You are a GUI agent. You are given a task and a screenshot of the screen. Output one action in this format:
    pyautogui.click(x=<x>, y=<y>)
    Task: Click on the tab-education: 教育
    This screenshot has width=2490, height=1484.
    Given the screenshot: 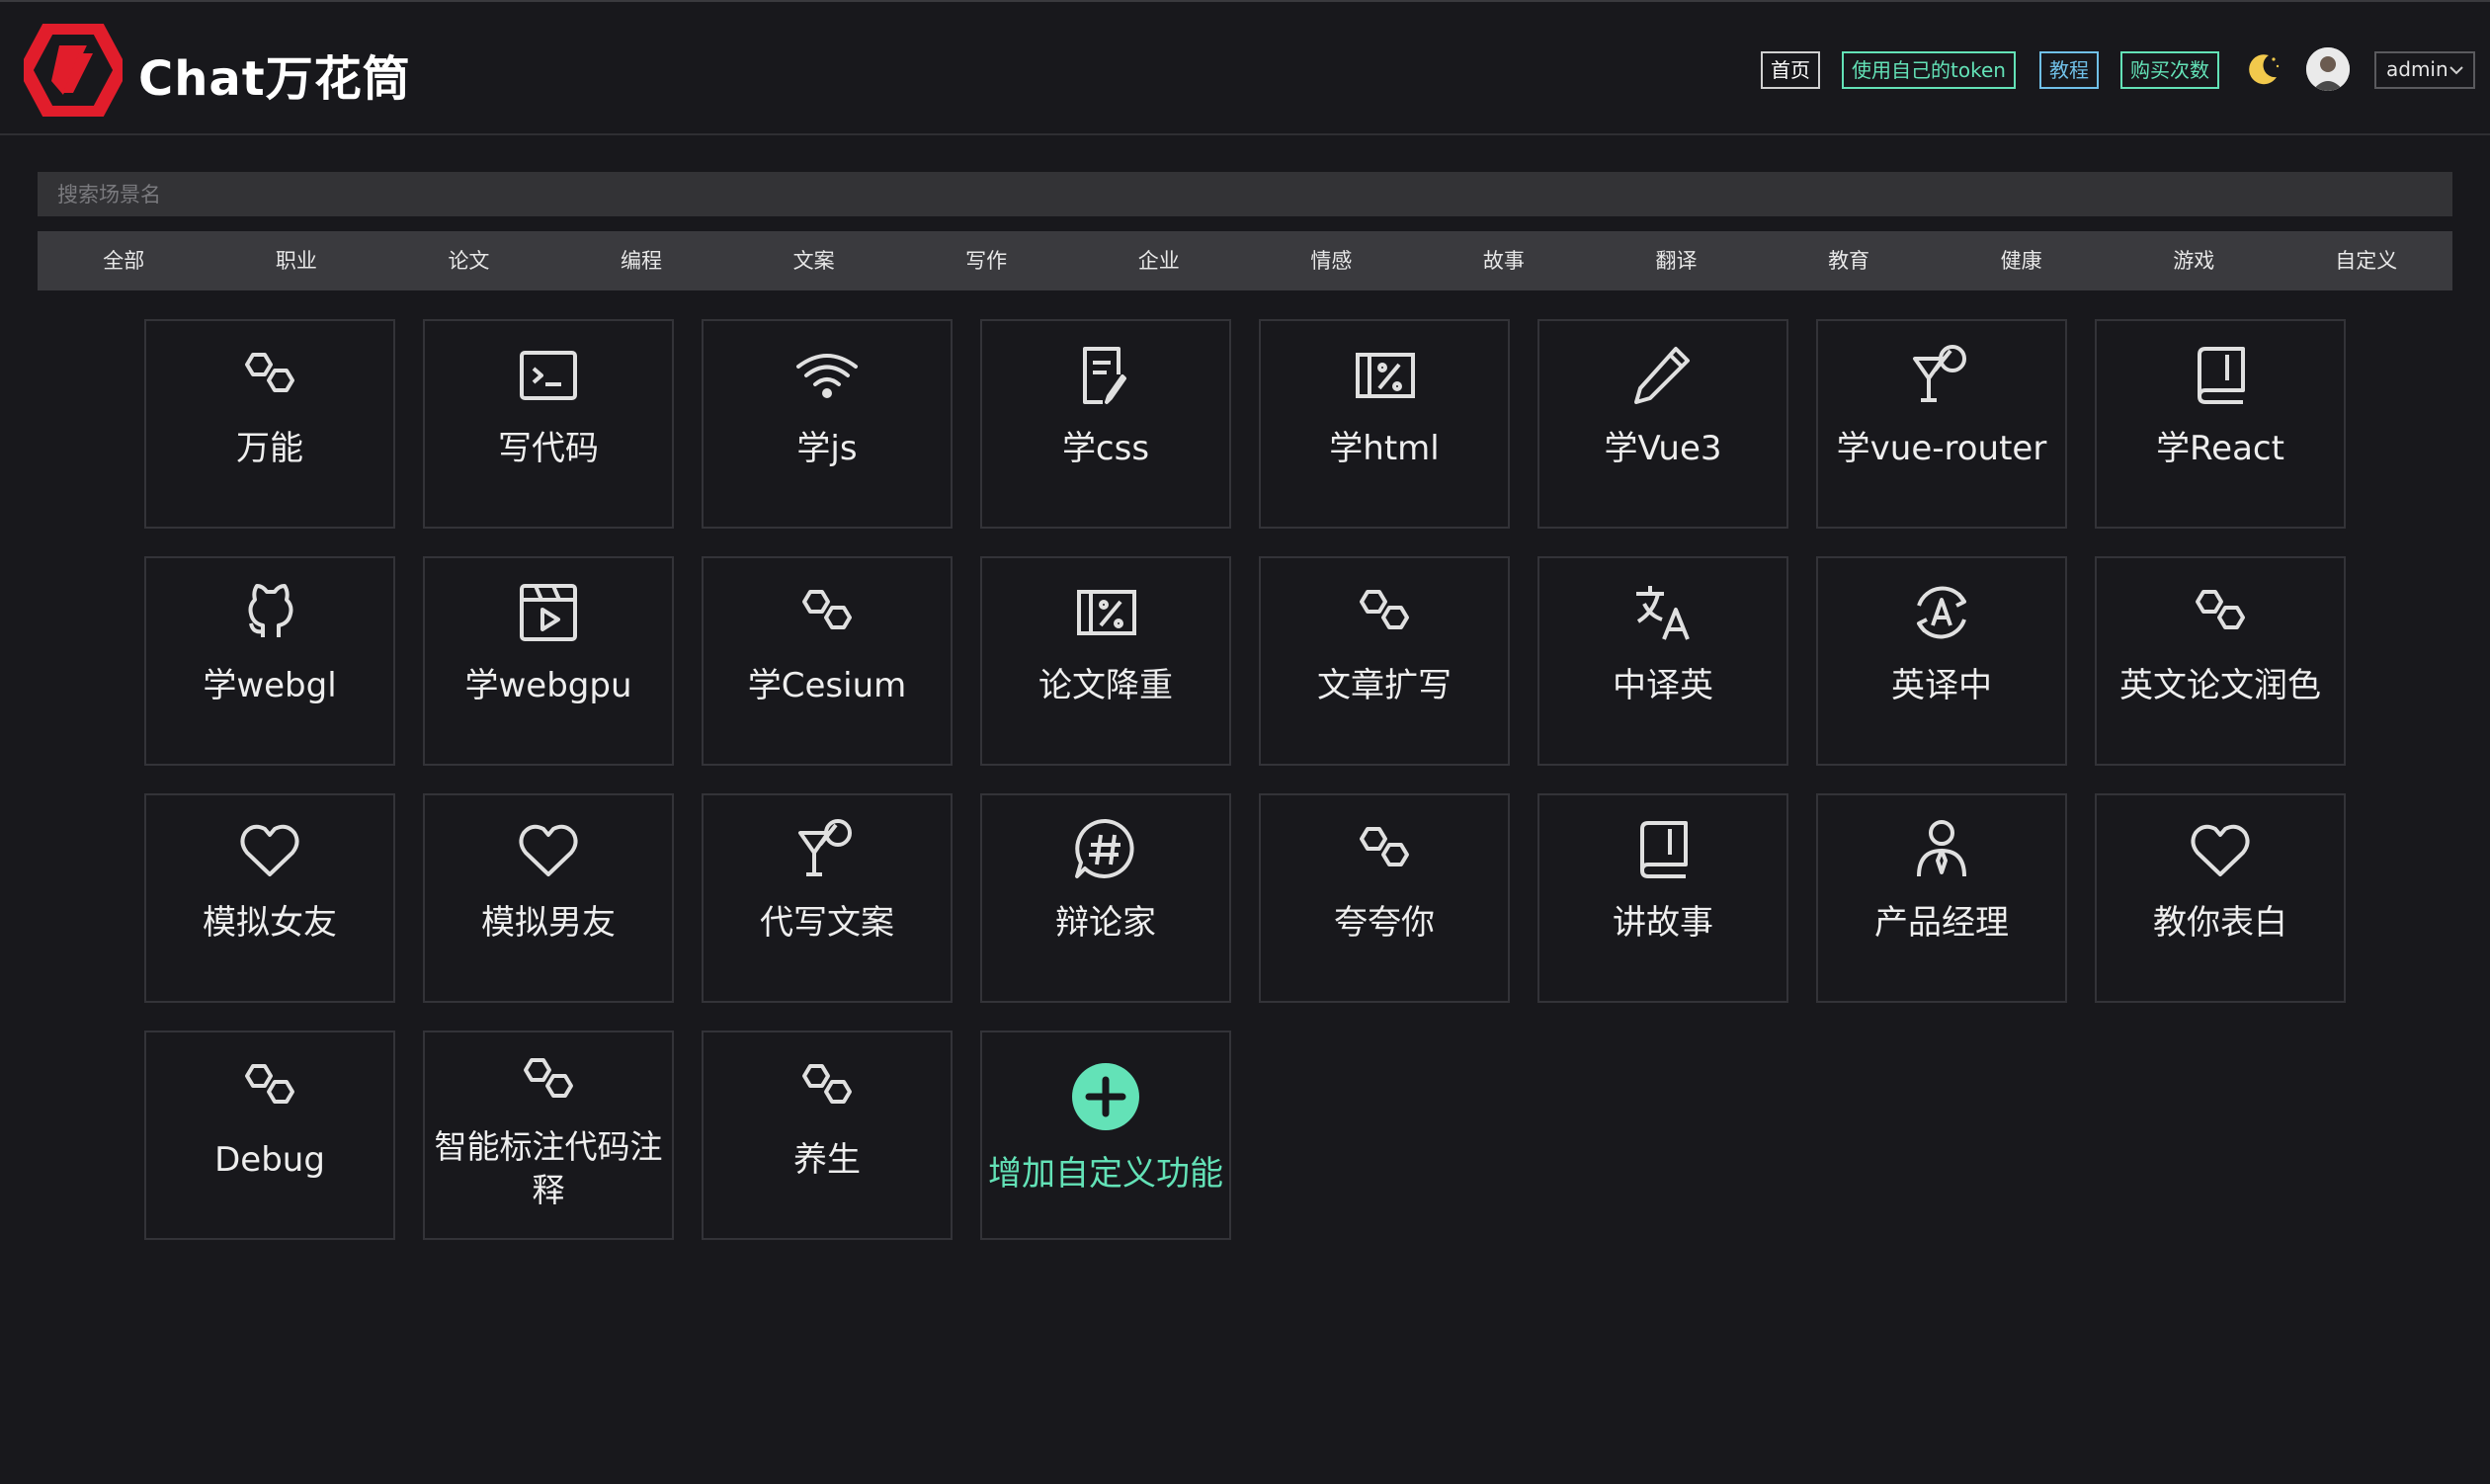 What is the action you would take?
    pyautogui.click(x=1849, y=260)
    